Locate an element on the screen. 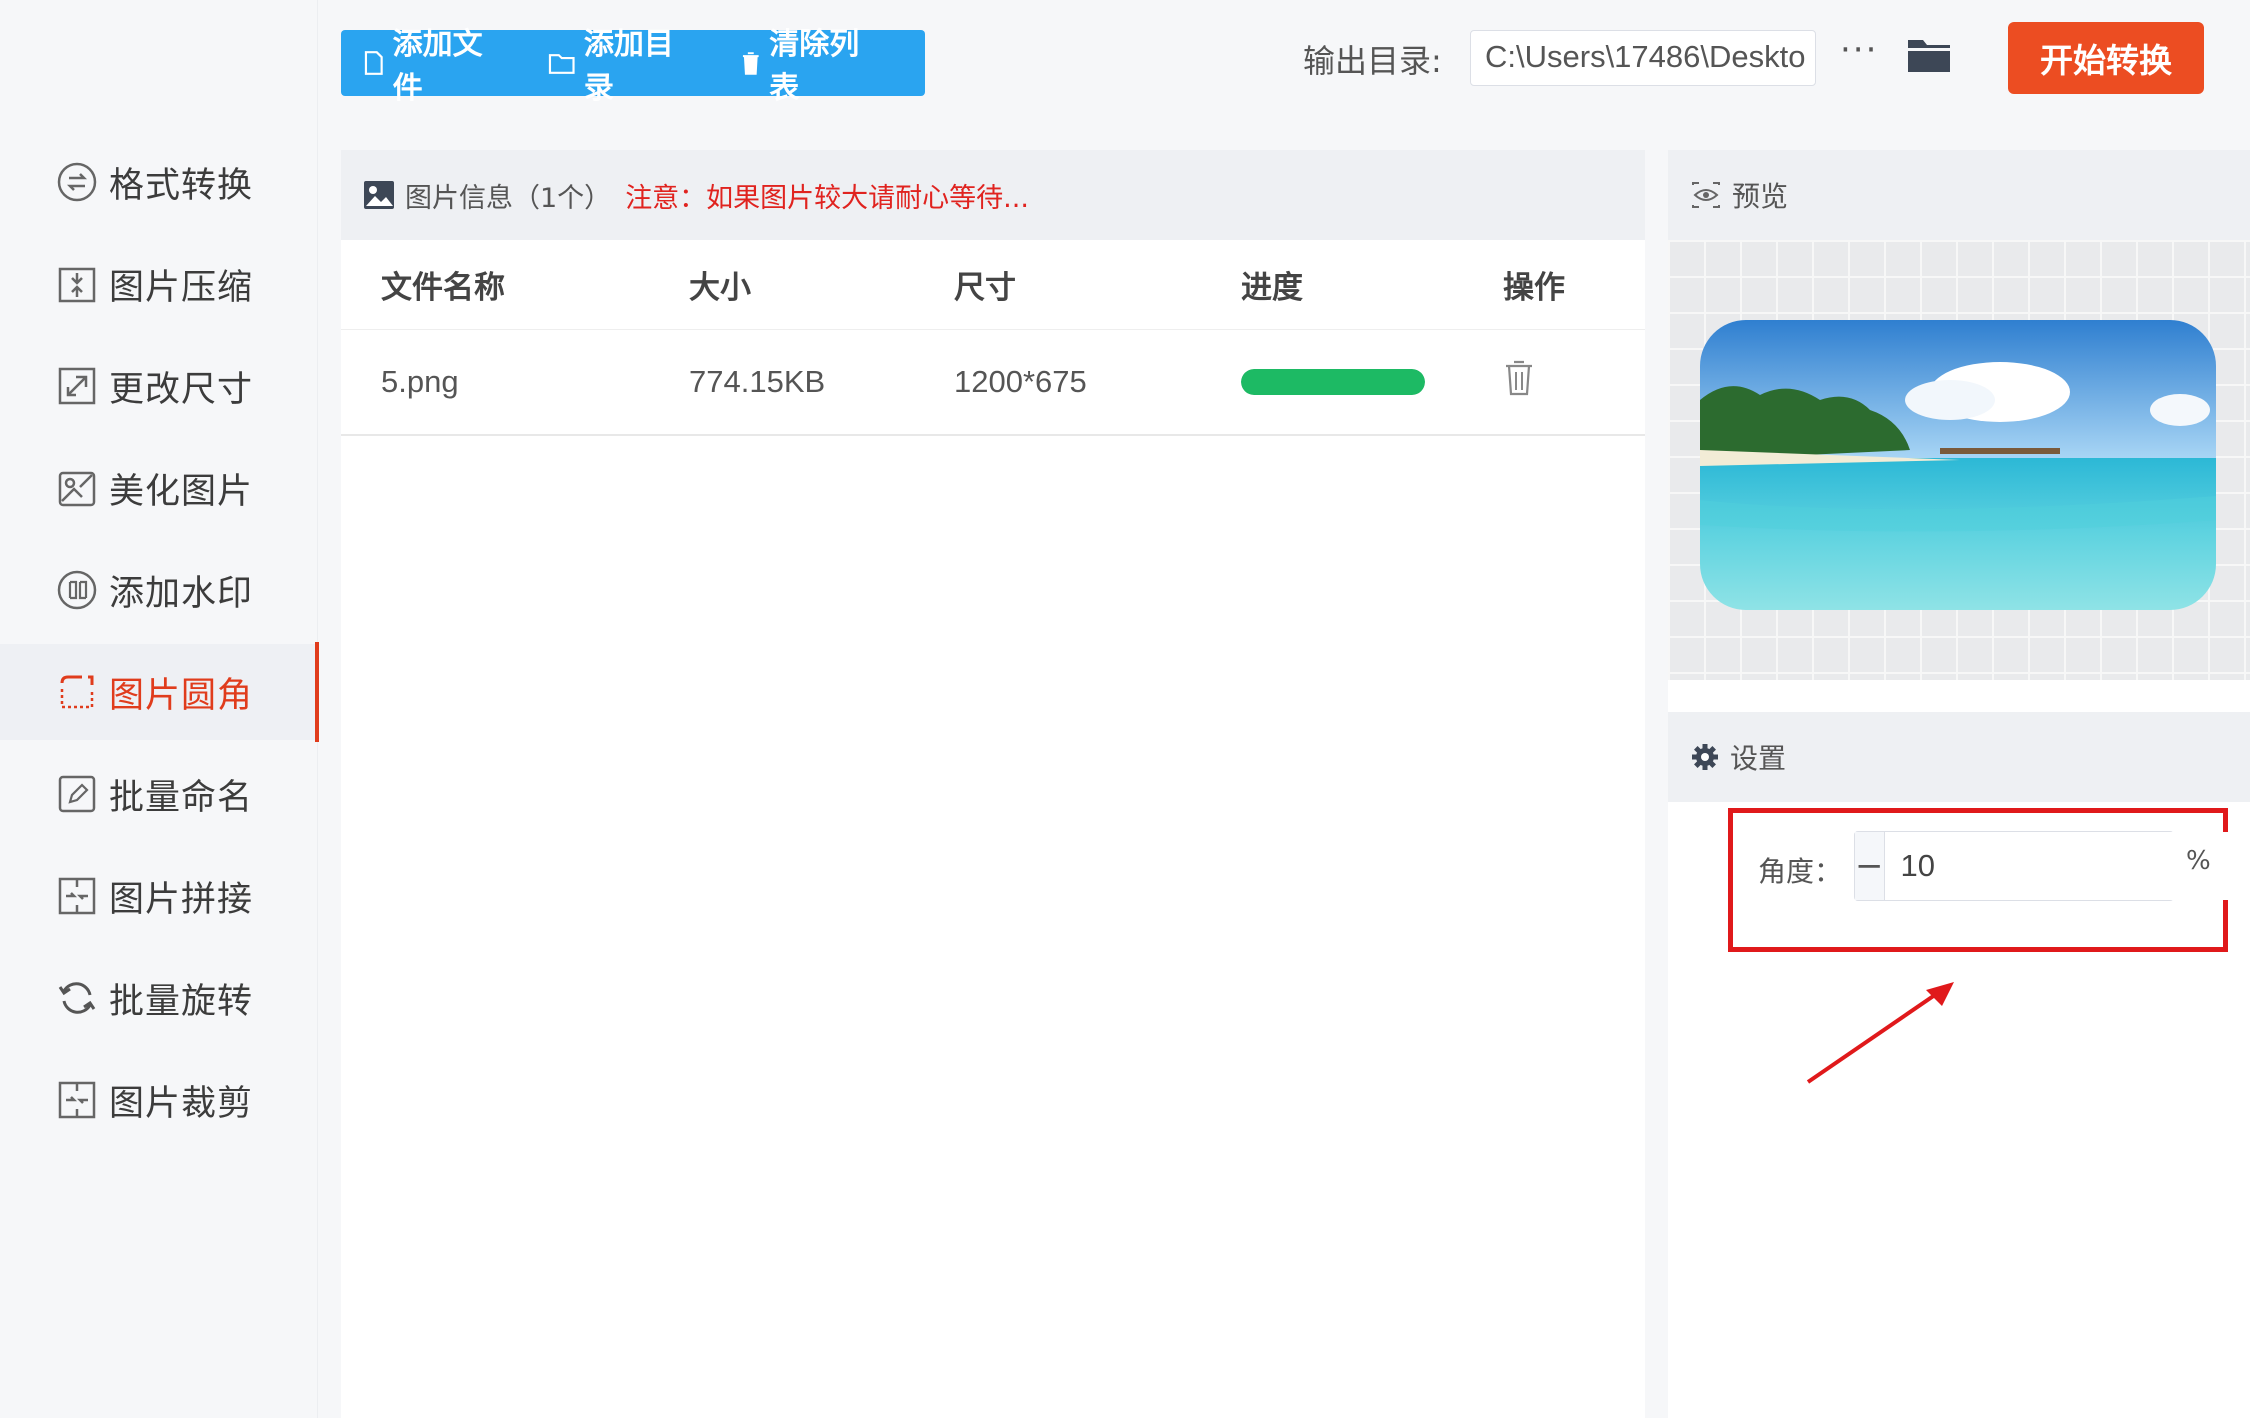  watermark-icon is located at coordinates (77, 590).